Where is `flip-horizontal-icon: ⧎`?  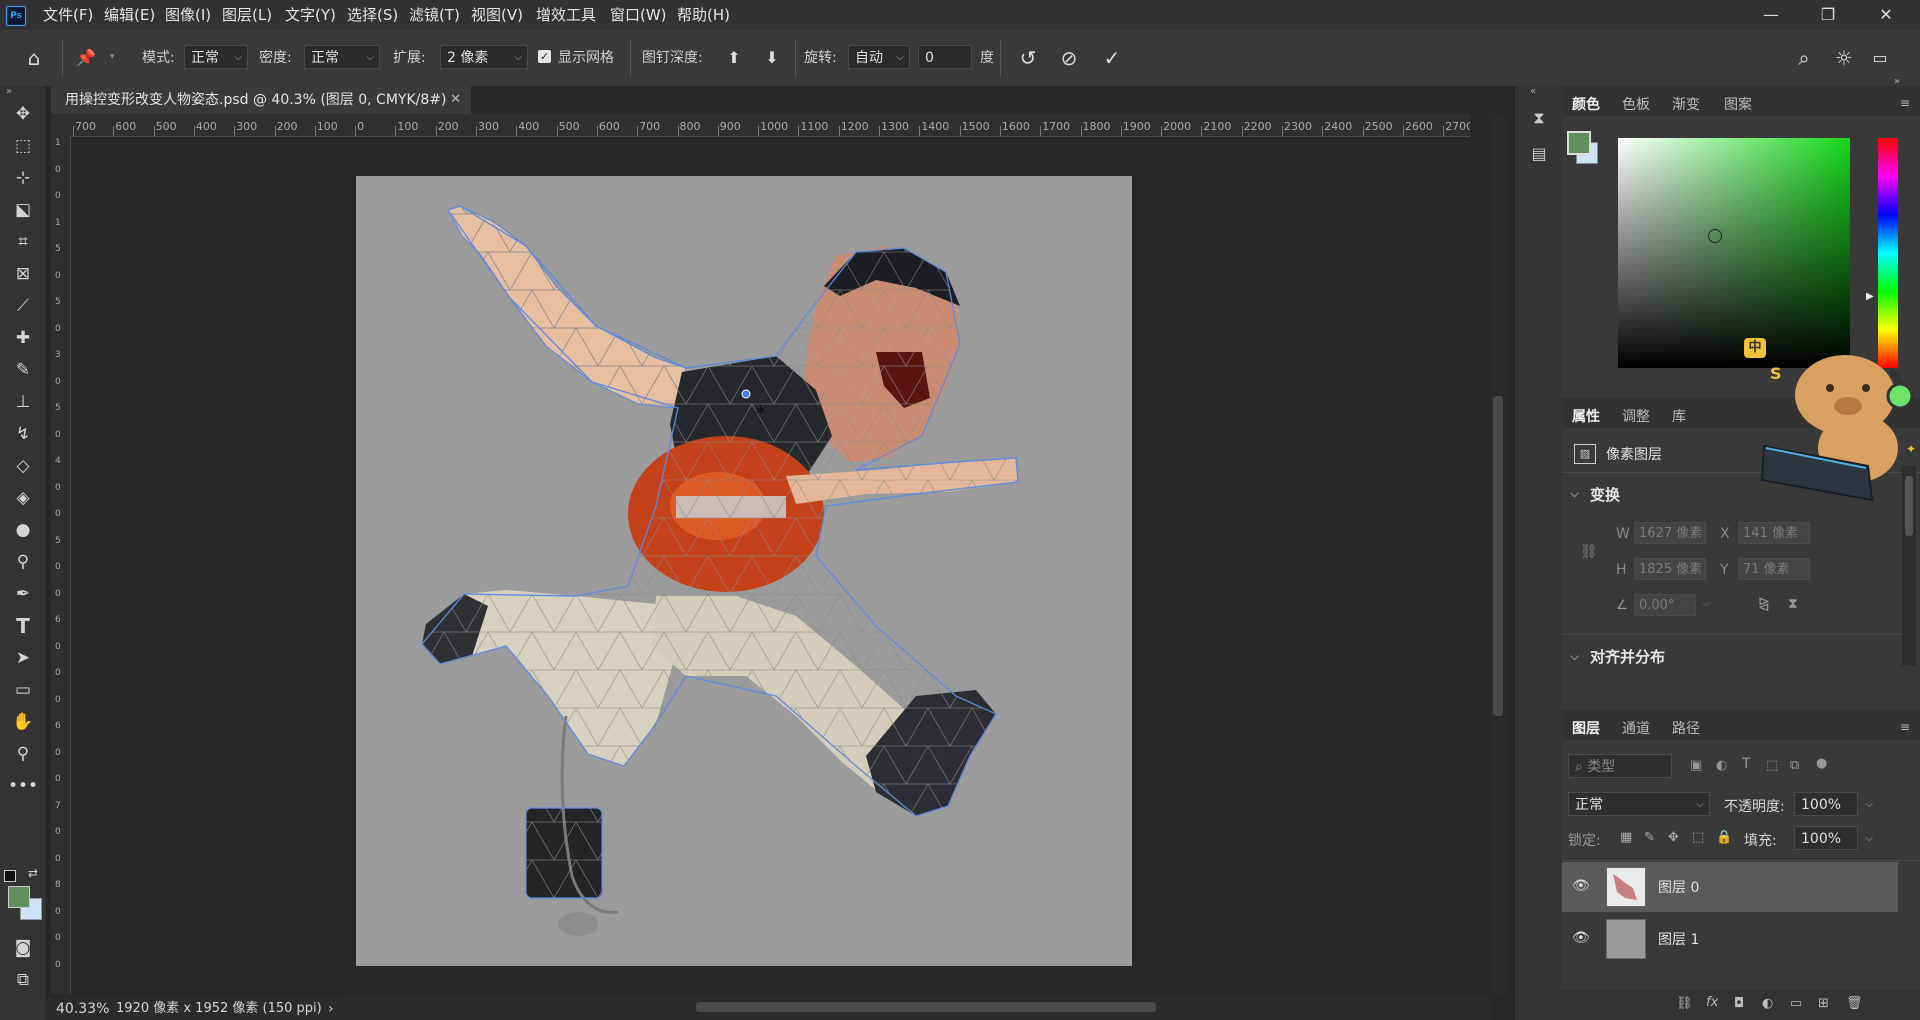 flip-horizontal-icon: ⧎ is located at coordinates (1764, 604).